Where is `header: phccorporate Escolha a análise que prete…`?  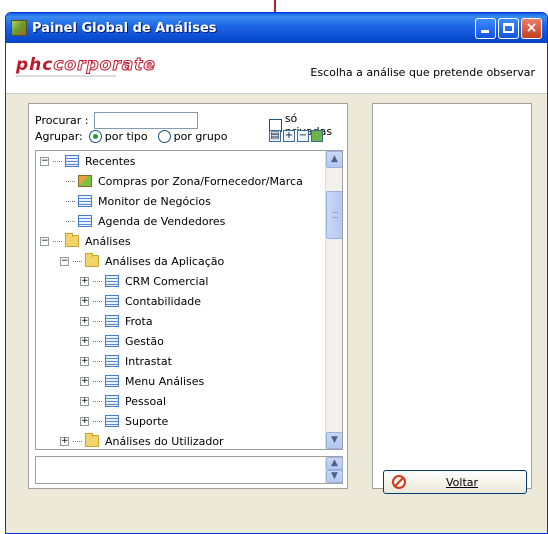
header: phccorporate Escolha a análise que prete… is located at coordinates (276, 68).